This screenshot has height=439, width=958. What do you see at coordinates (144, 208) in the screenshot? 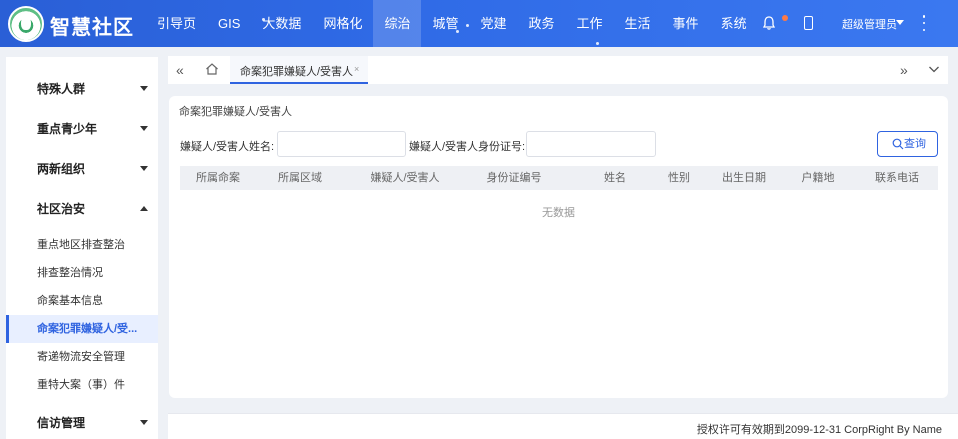
I see `caret-up-icon` at bounding box center [144, 208].